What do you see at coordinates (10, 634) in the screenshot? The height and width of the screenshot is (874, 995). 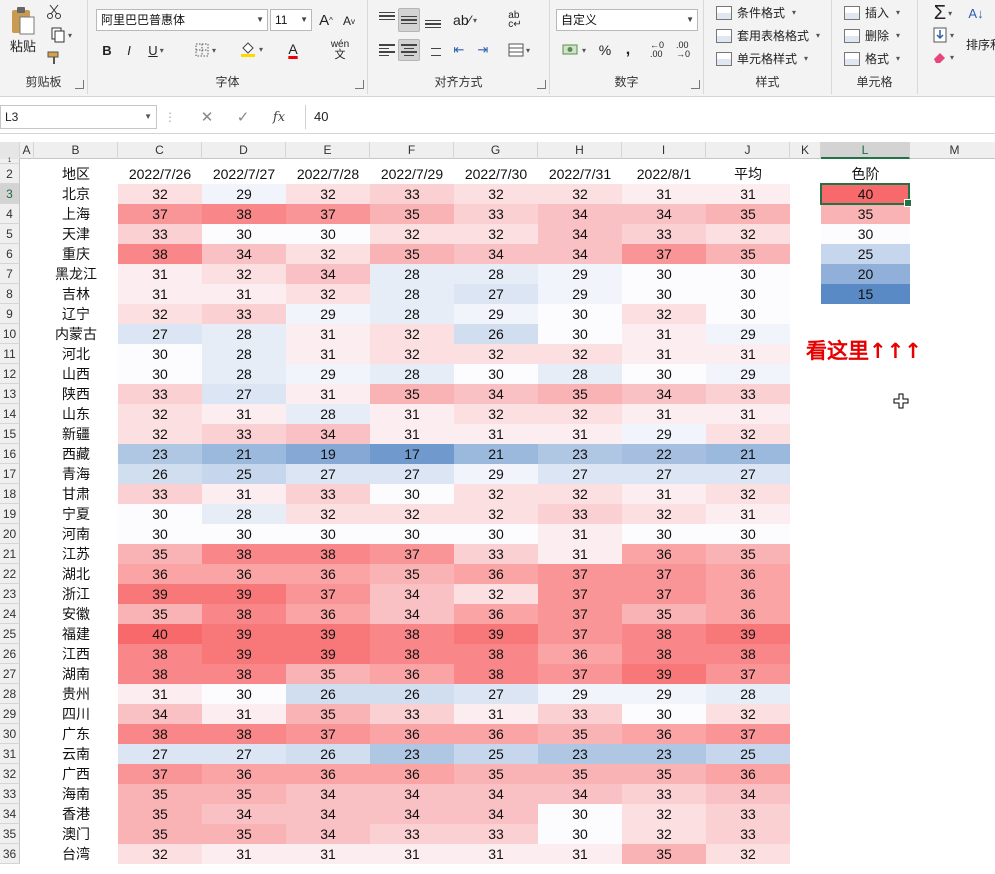 I see `row-header: 25` at bounding box center [10, 634].